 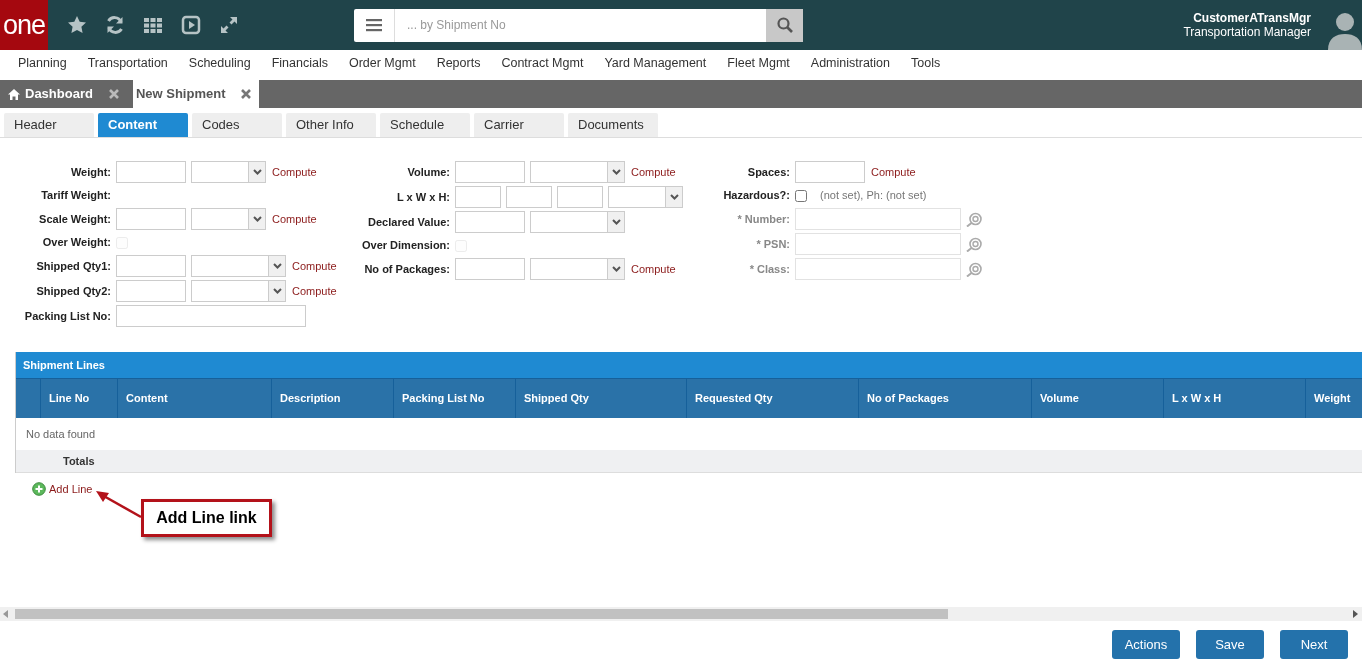 What do you see at coordinates (801, 195) in the screenshot?
I see `checkbox` at bounding box center [801, 195].